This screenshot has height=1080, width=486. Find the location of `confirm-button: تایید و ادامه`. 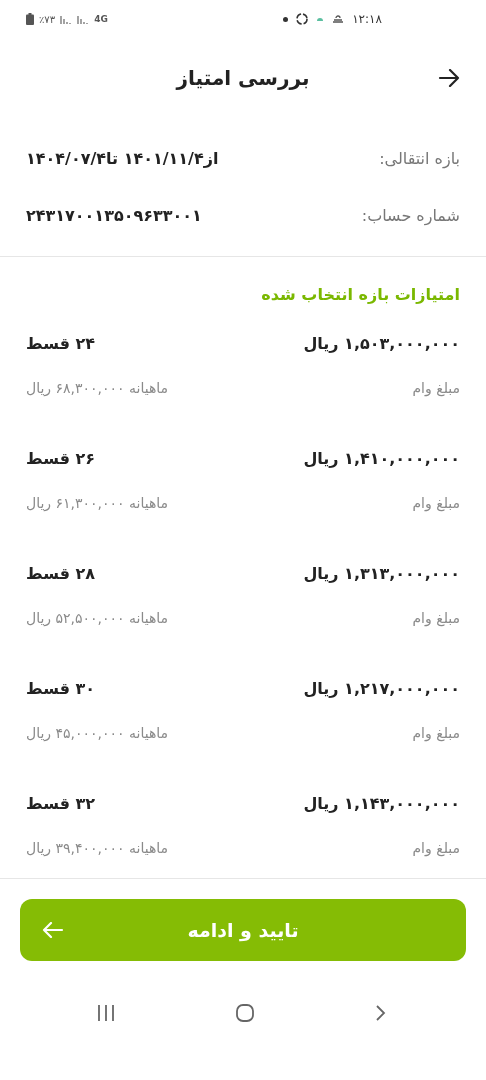

confirm-button: تایید و ادامه is located at coordinates (243, 930).